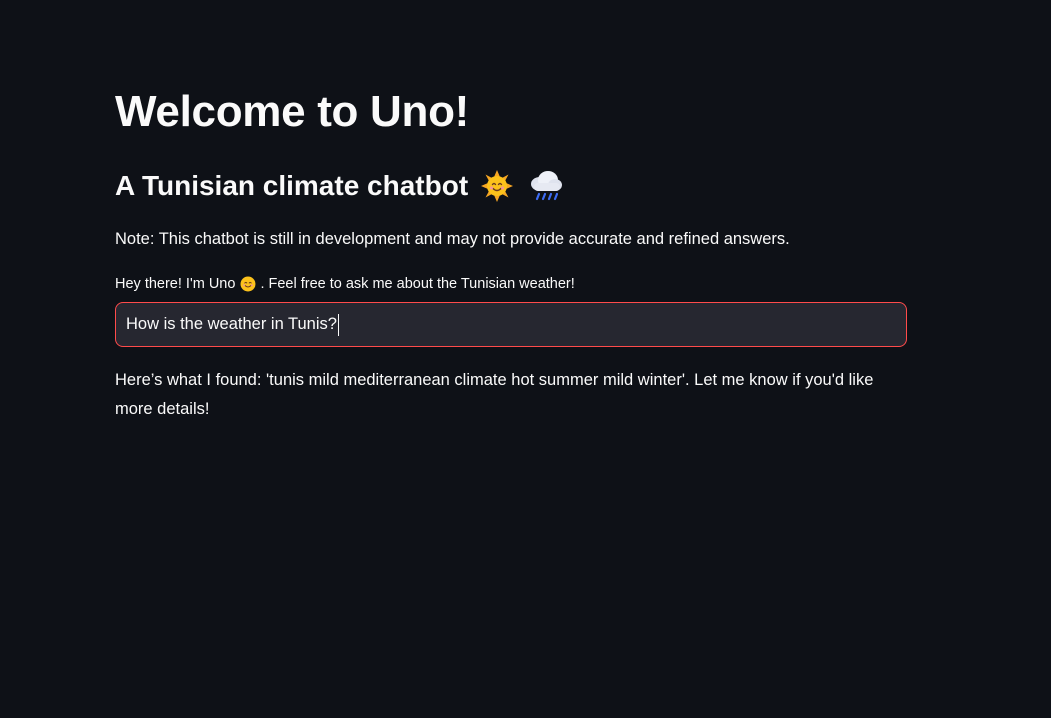 The width and height of the screenshot is (1051, 718). Describe the element at coordinates (231, 324) in the screenshot. I see `chat-input-value: How is the weather in Tunis?` at that location.